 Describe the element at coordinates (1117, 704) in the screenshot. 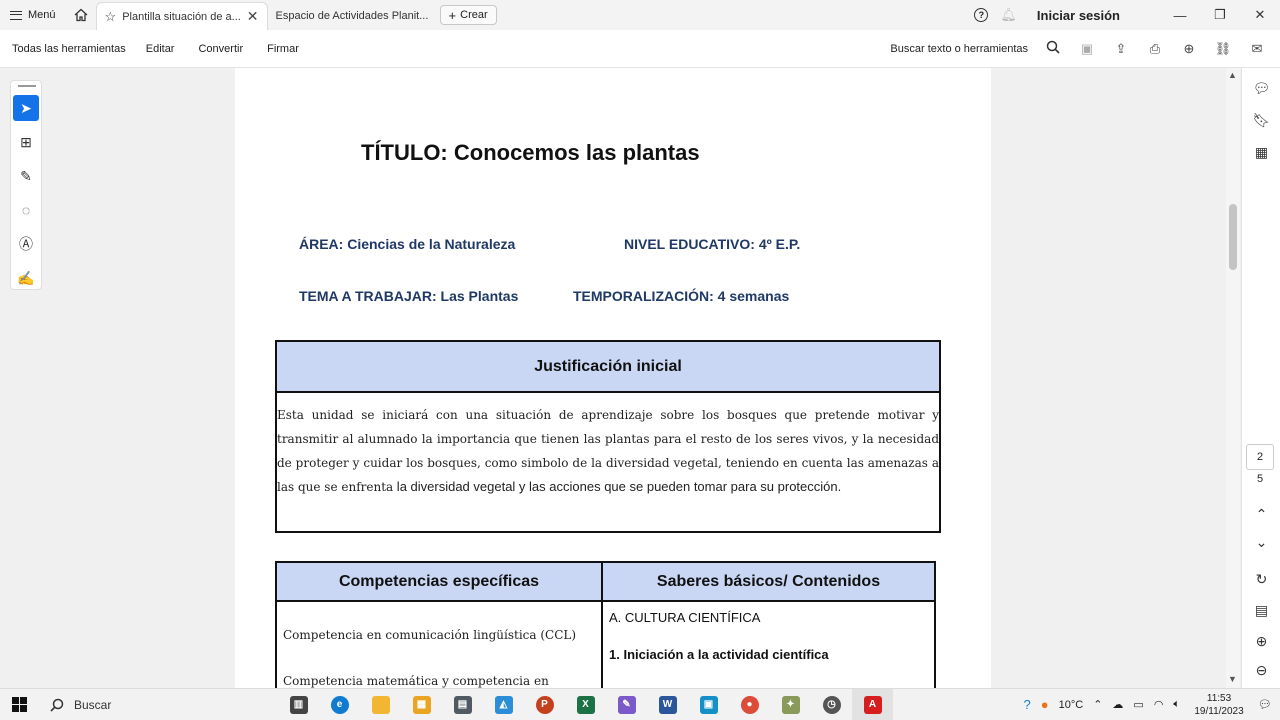

I see `network-icon: ☁` at that location.